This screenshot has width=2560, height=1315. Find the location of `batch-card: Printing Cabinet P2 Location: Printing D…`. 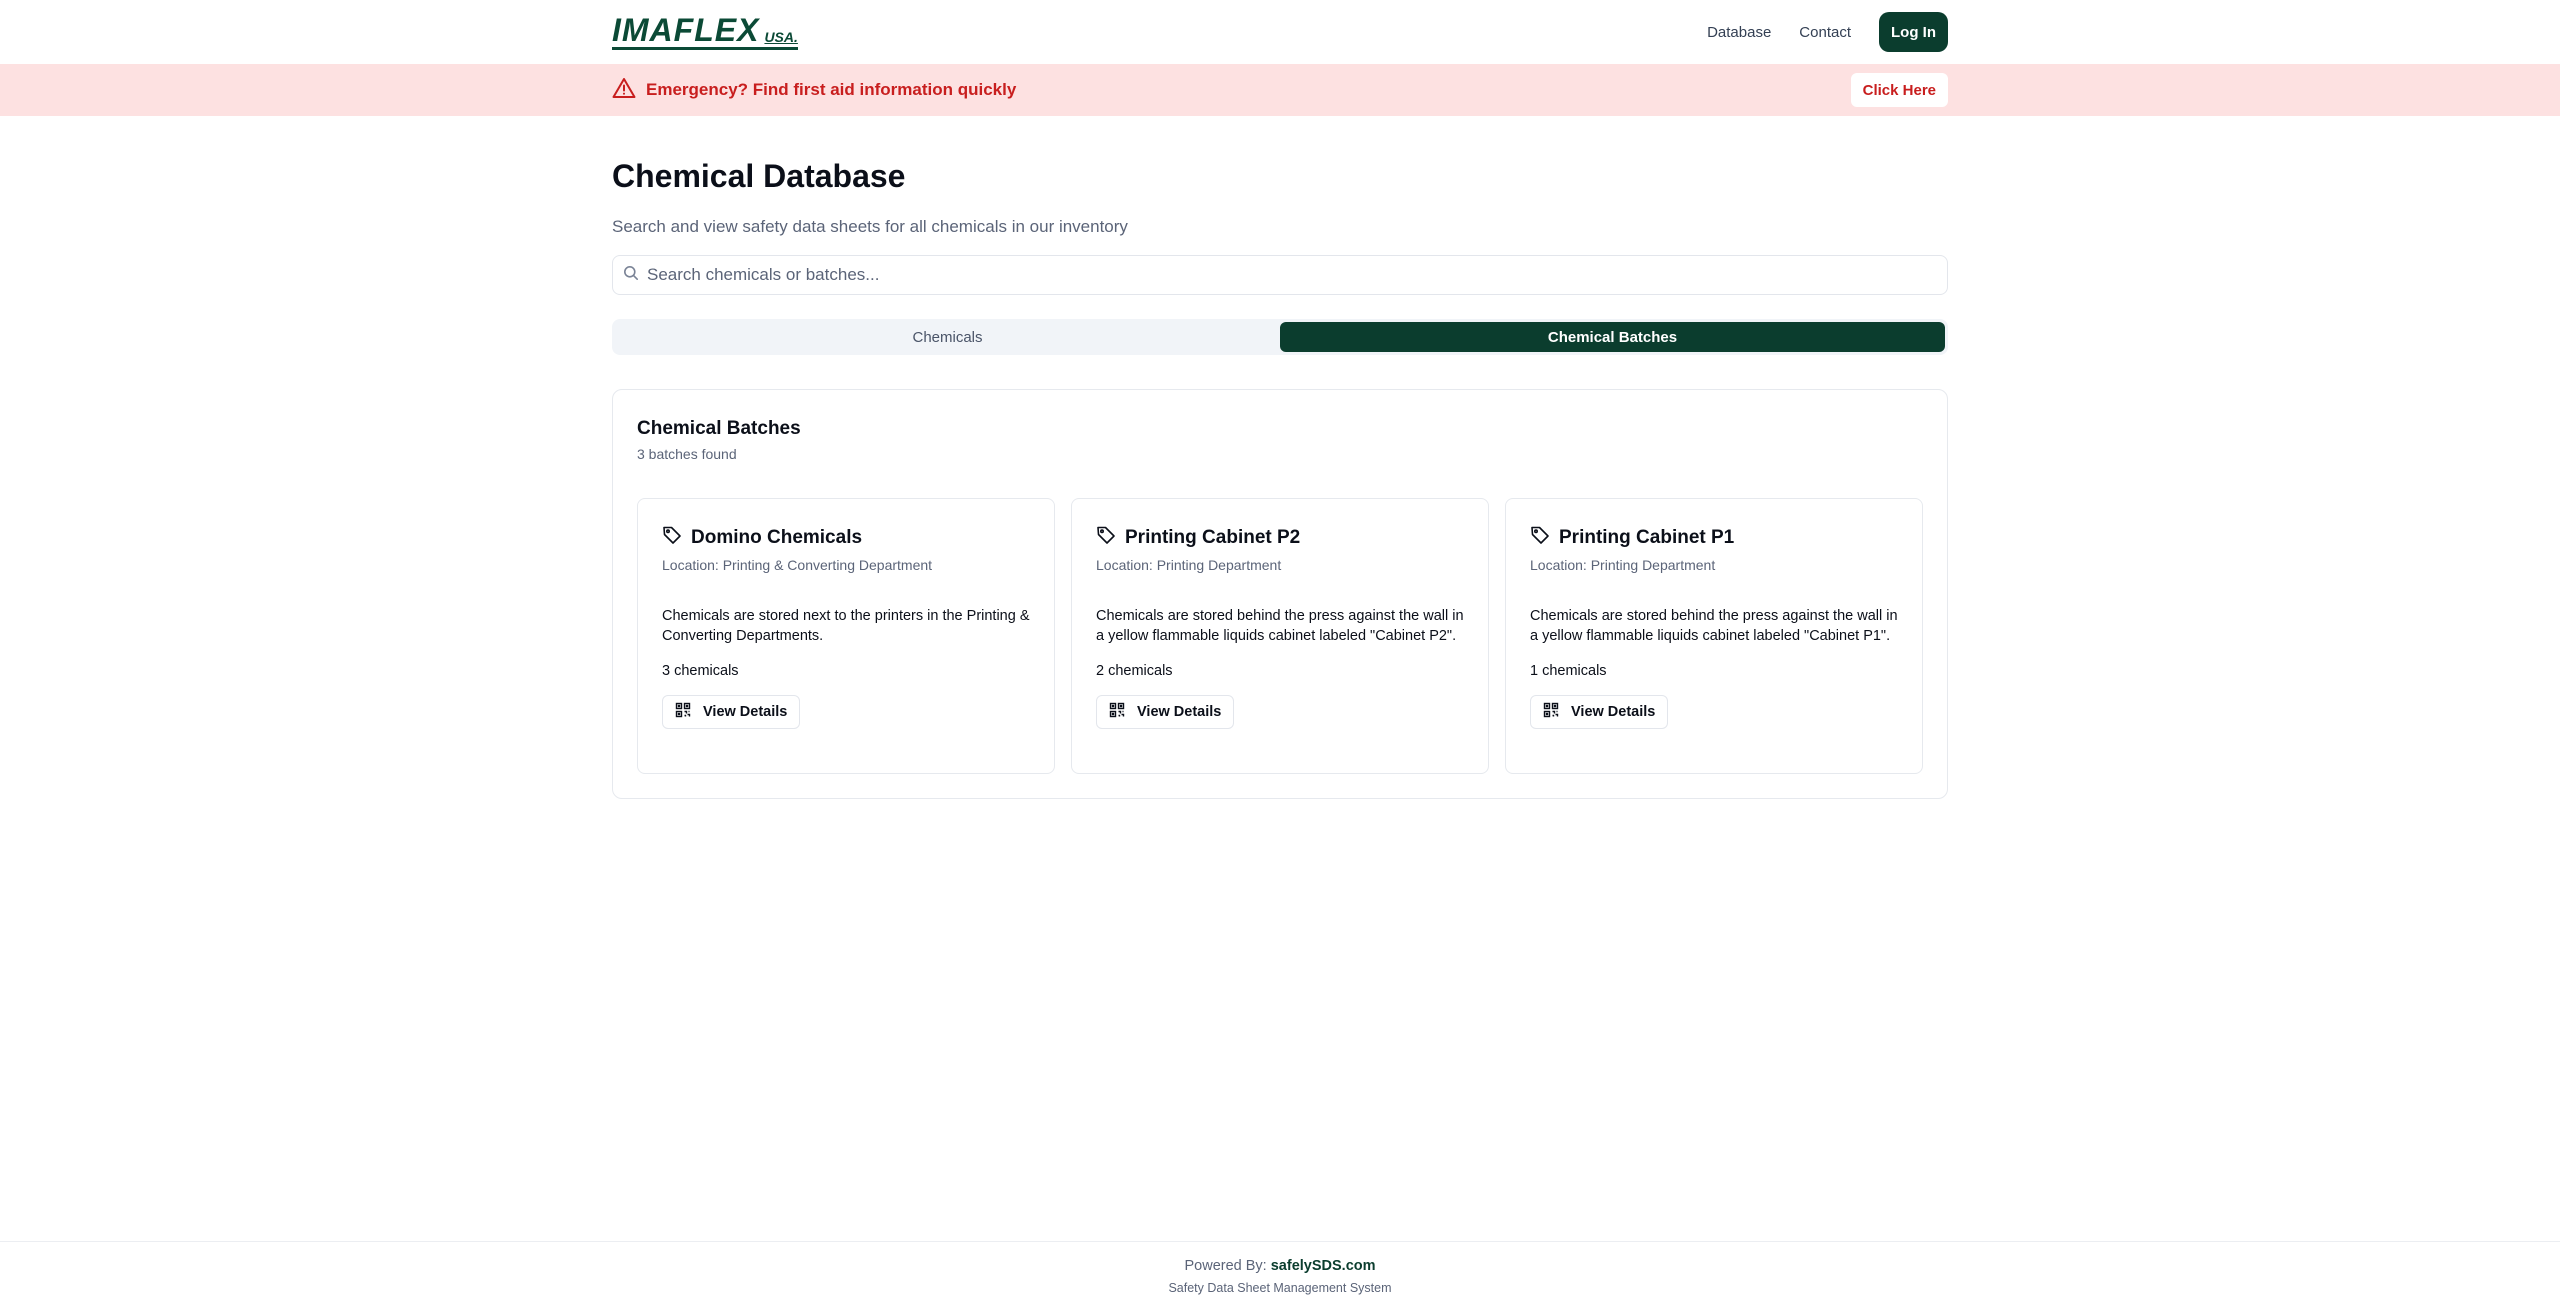

batch-card: Printing Cabinet P2 Location: Printing D… is located at coordinates (1280, 636).